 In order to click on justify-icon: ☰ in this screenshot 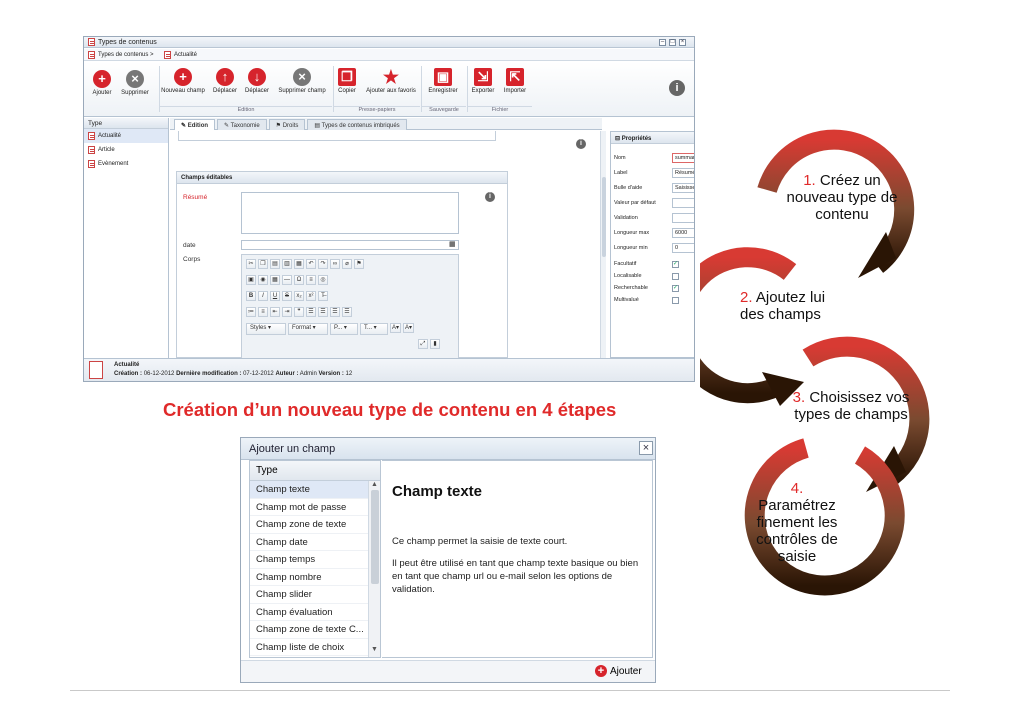, I will do `click(347, 312)`.